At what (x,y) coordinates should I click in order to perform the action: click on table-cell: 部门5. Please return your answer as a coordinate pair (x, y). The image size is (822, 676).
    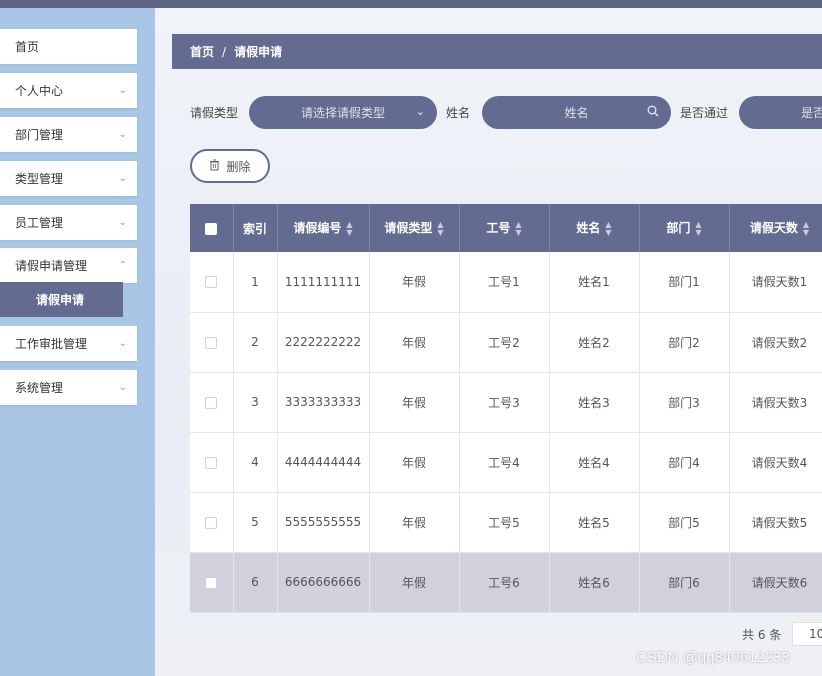
    Looking at the image, I should click on (684, 522).